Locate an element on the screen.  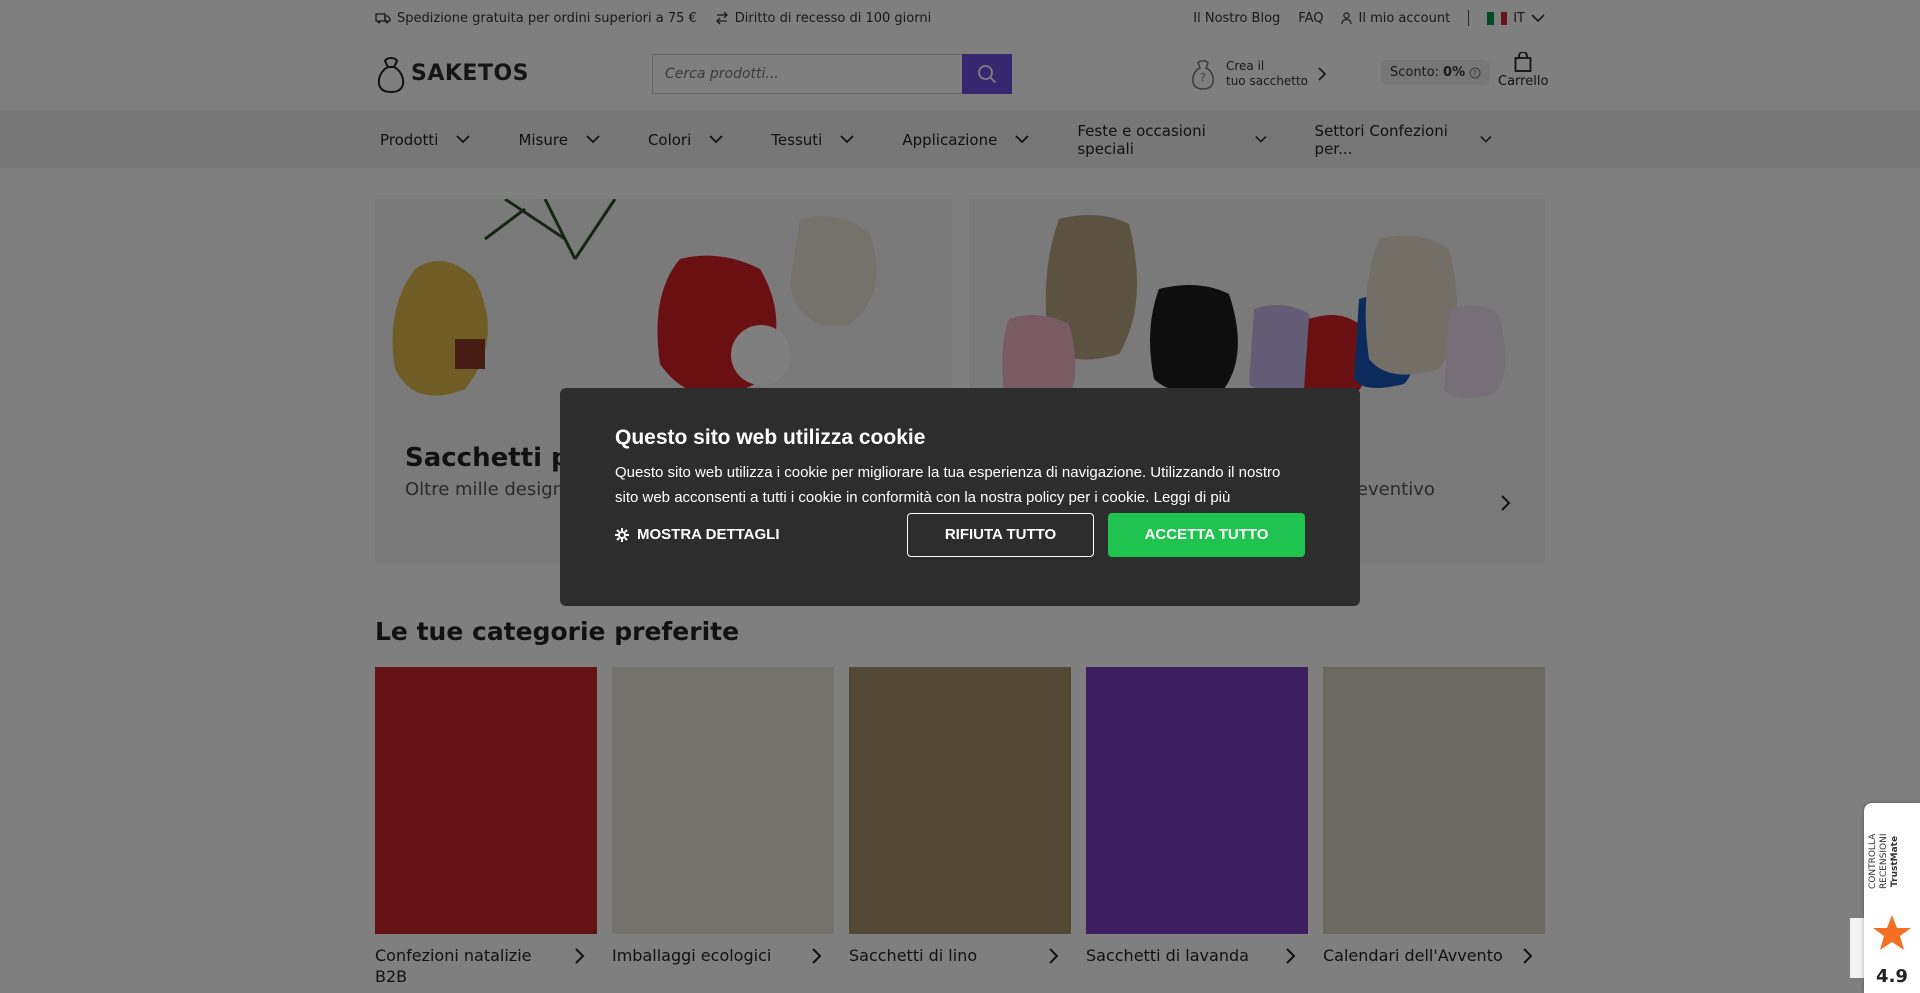
rating-score: 4.9 is located at coordinates (1892, 976).